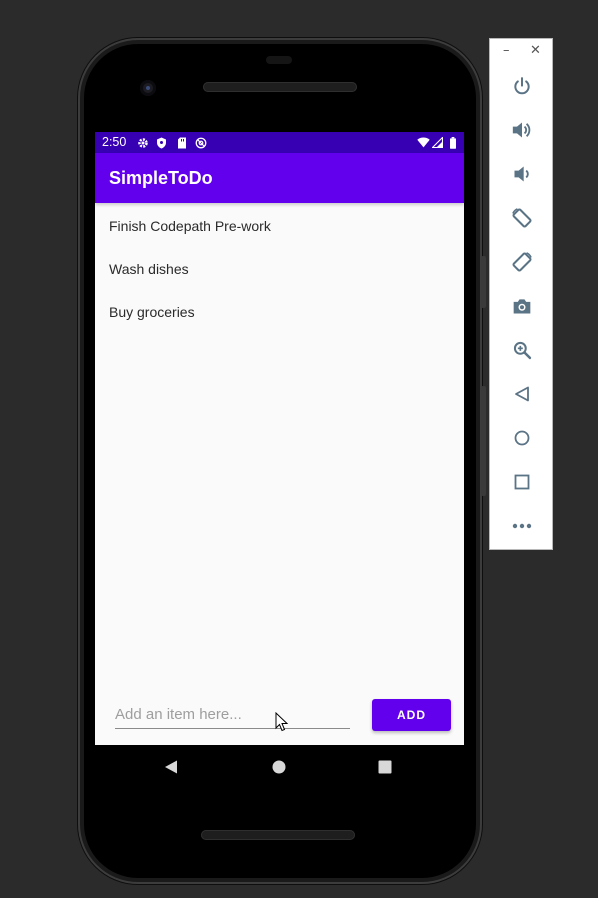 This screenshot has width=598, height=898. I want to click on battery-icon, so click(452, 142).